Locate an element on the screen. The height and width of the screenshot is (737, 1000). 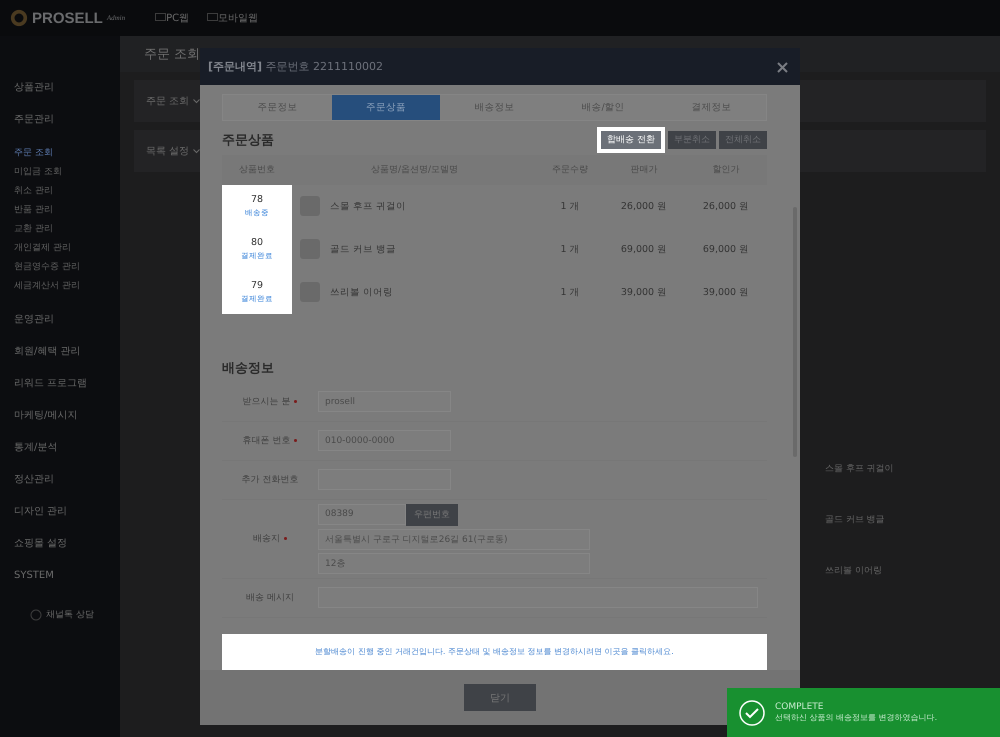
sidebar-item: 쇼핑몰 설정 is located at coordinates (67, 544).